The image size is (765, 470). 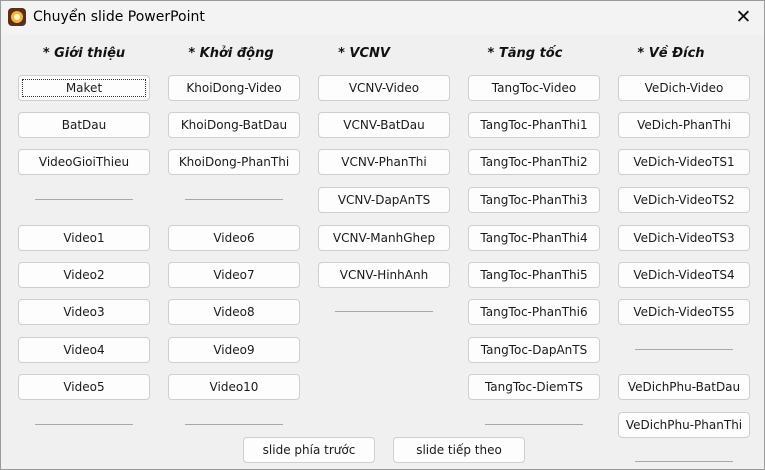 What do you see at coordinates (534, 200) in the screenshot?
I see `tangtoc-phanthi3-button: TangToc-PhanThi3` at bounding box center [534, 200].